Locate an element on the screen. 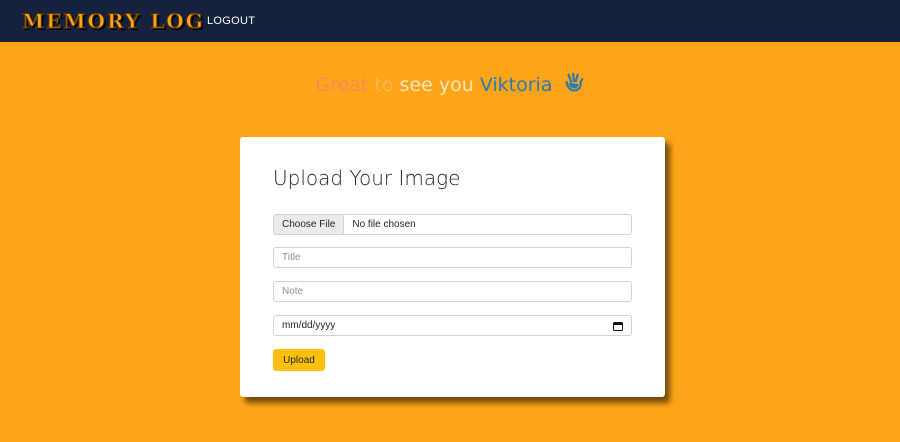 This screenshot has width=900, height=442. greeting-word-great: Great is located at coordinates (342, 85).